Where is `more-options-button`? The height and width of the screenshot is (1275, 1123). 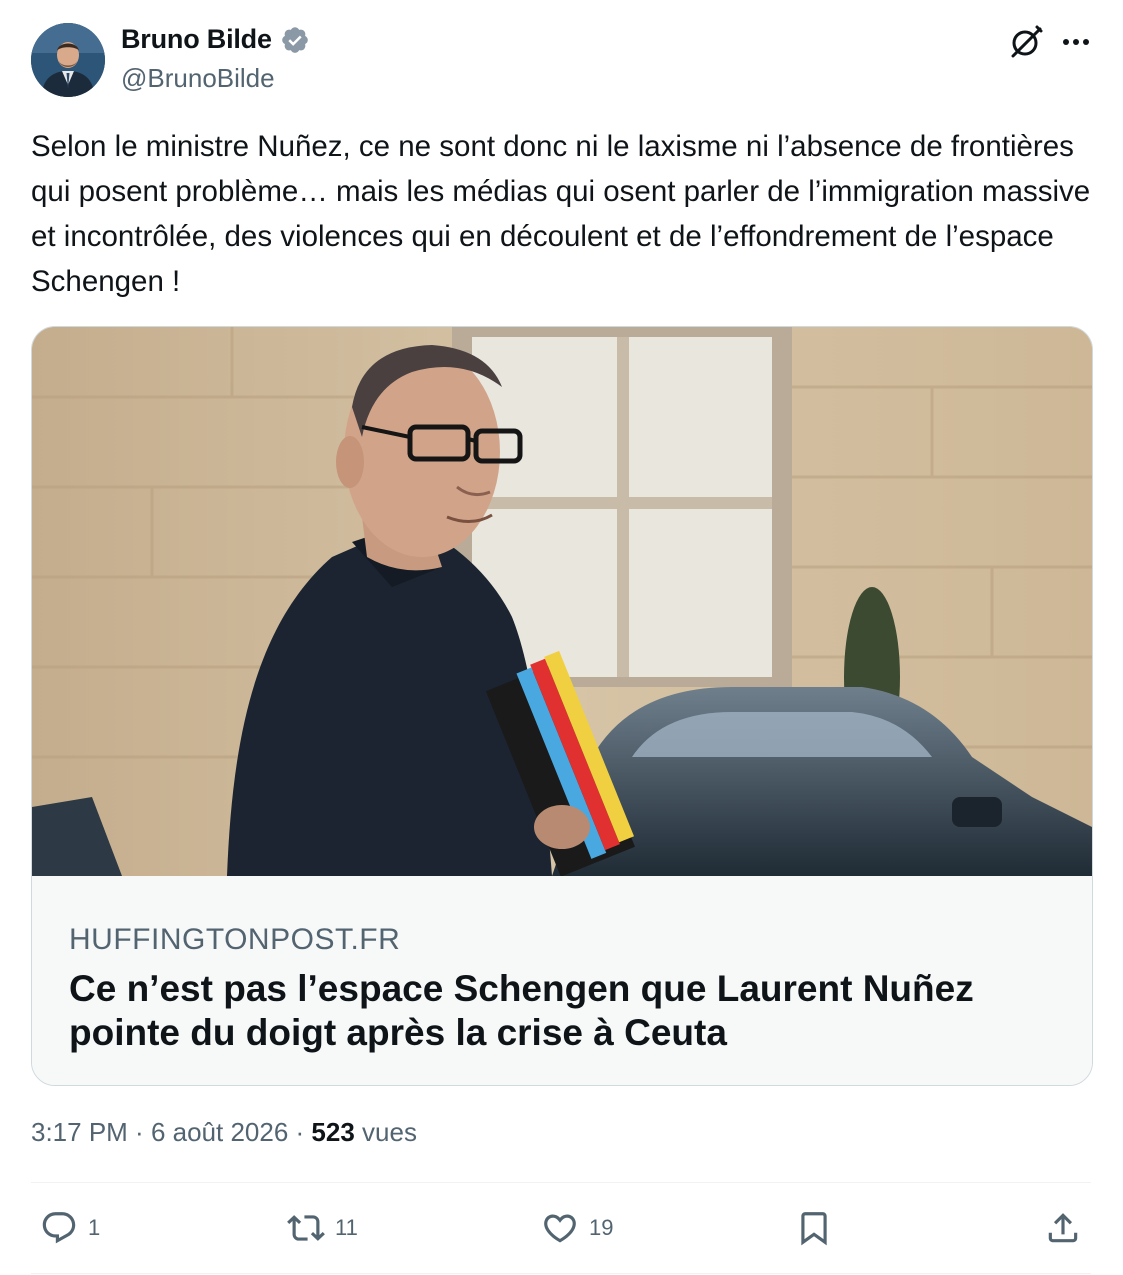 more-options-button is located at coordinates (1076, 44).